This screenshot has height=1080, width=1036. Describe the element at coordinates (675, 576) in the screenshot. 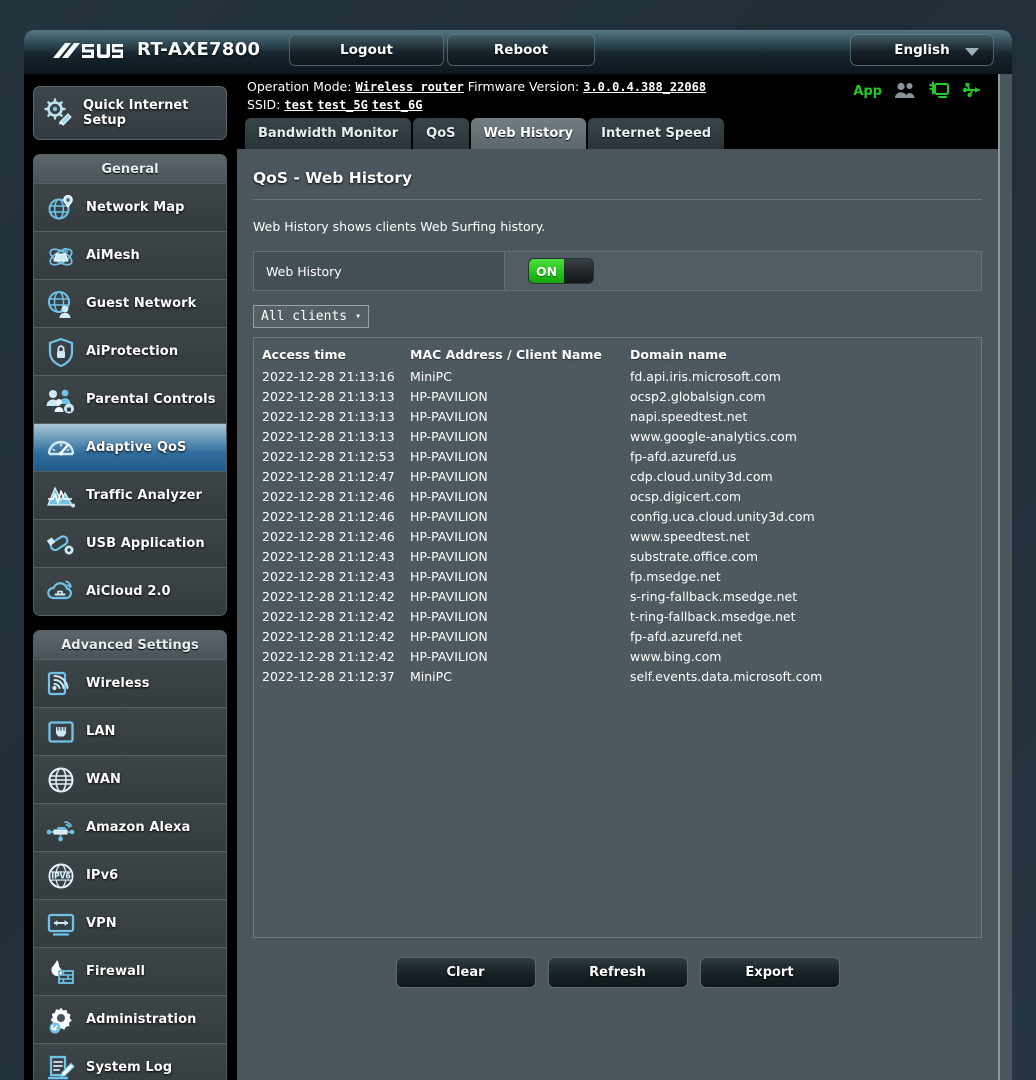

I see `domain-name-cell: fp.msedge.net` at that location.